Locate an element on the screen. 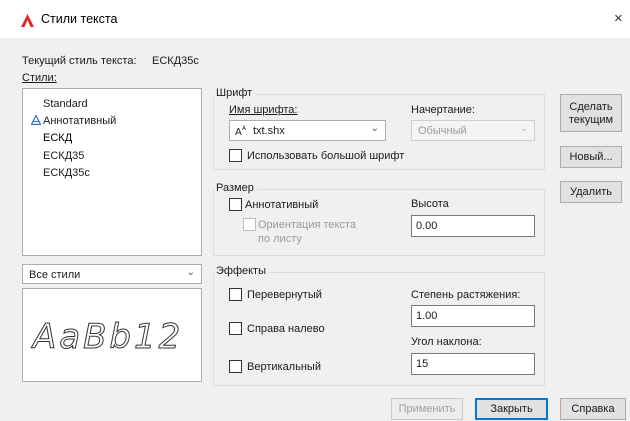 The image size is (630, 421). shx-font-icon: A A is located at coordinates (241, 131).